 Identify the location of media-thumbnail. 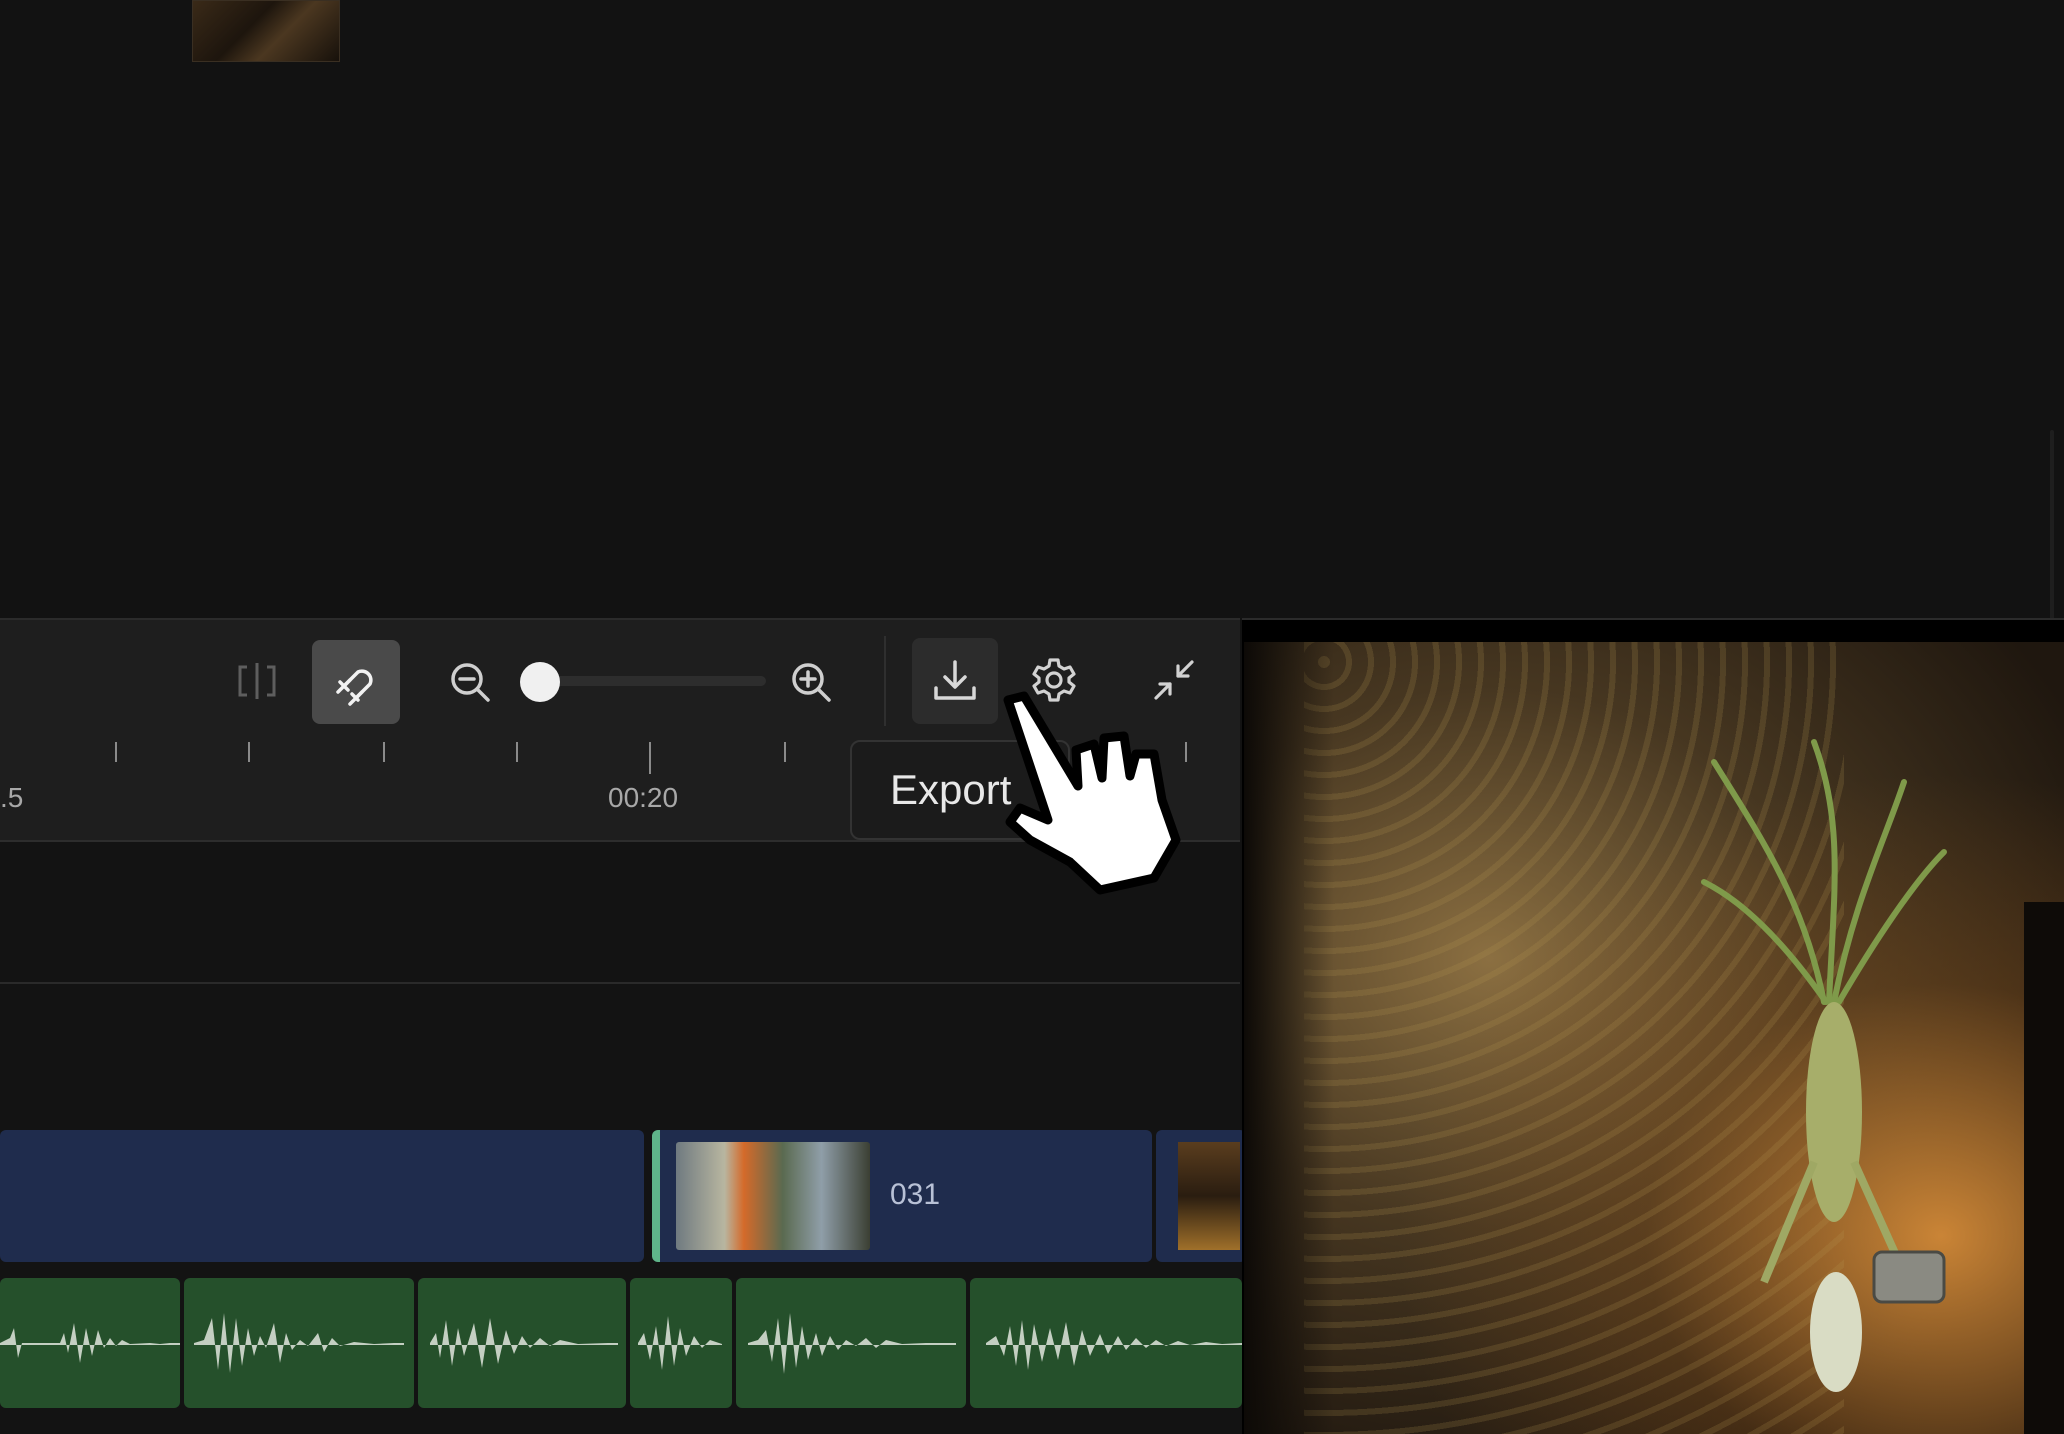
(266, 31).